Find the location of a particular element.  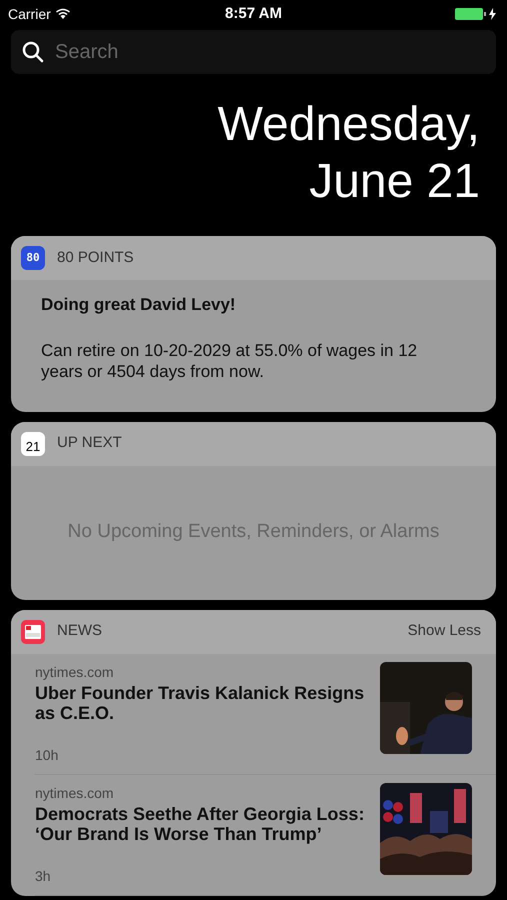

widget-title: 80 POINTS is located at coordinates (96, 258).